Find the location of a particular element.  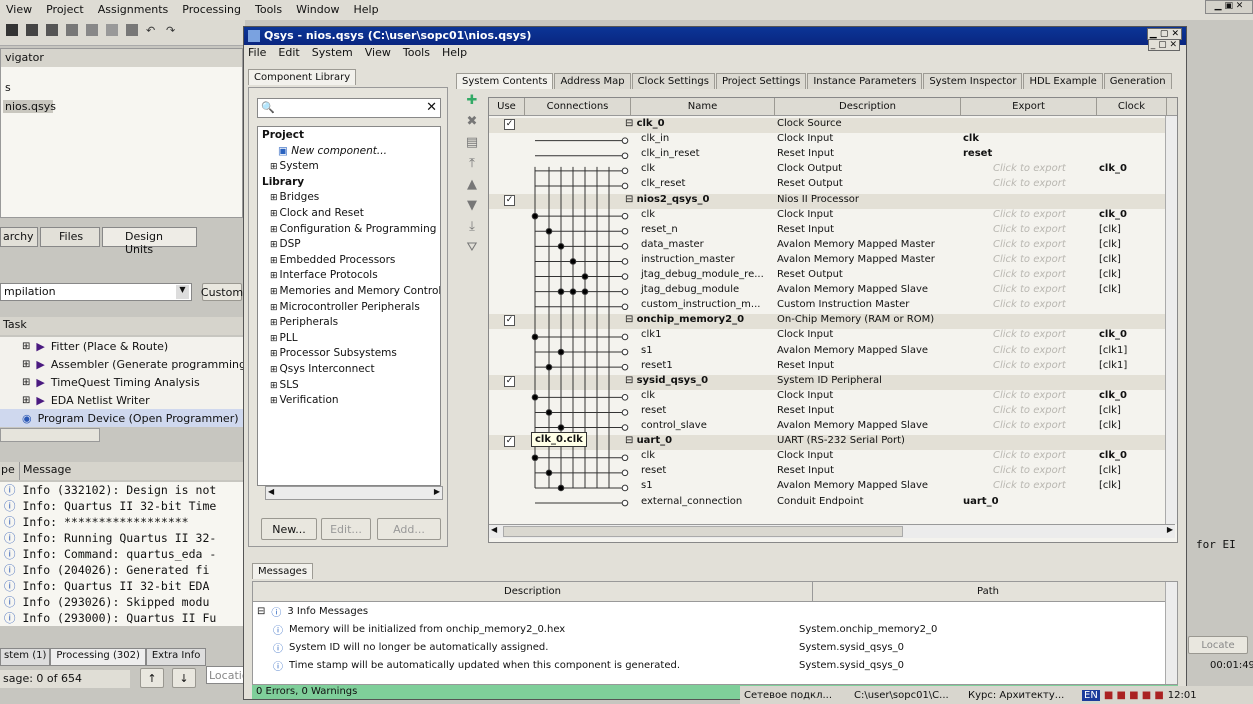

tab-hierarchy: archy is located at coordinates (19, 237).